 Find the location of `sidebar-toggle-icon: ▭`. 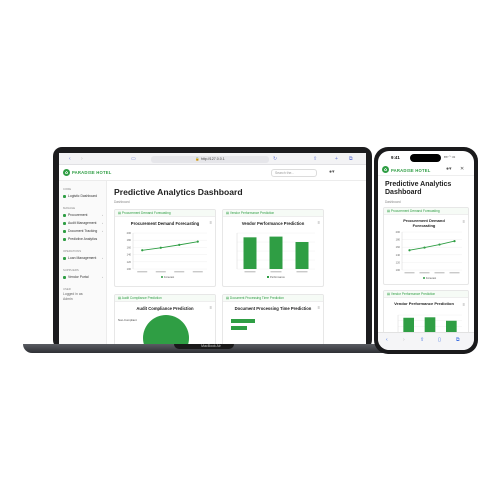

sidebar-toggle-icon: ▭ is located at coordinates (133, 159).